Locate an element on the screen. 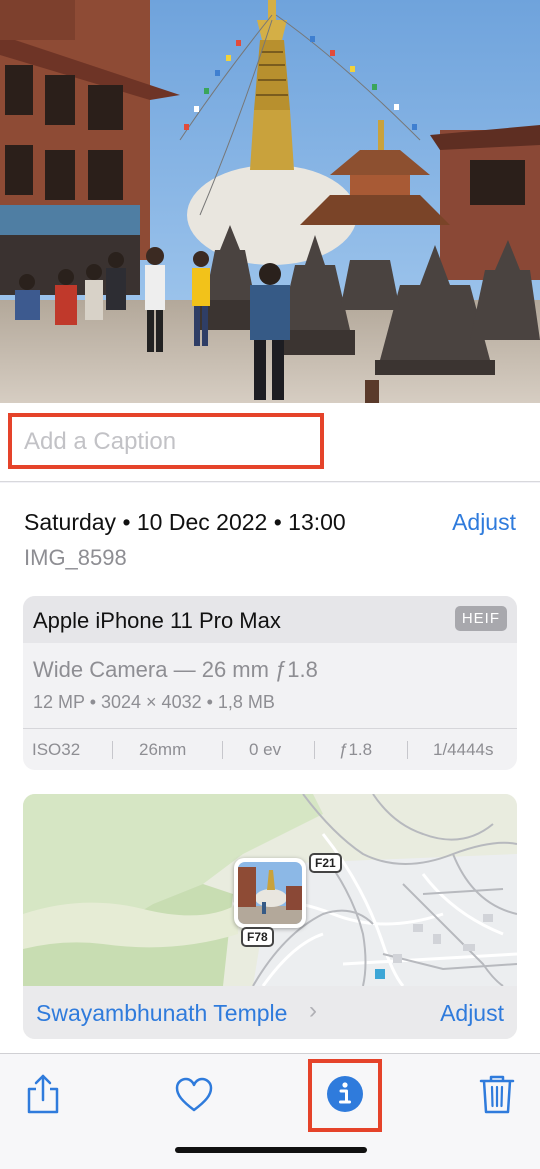 The height and width of the screenshot is (1169, 540). road-label-f21: F21 is located at coordinates (325, 863).